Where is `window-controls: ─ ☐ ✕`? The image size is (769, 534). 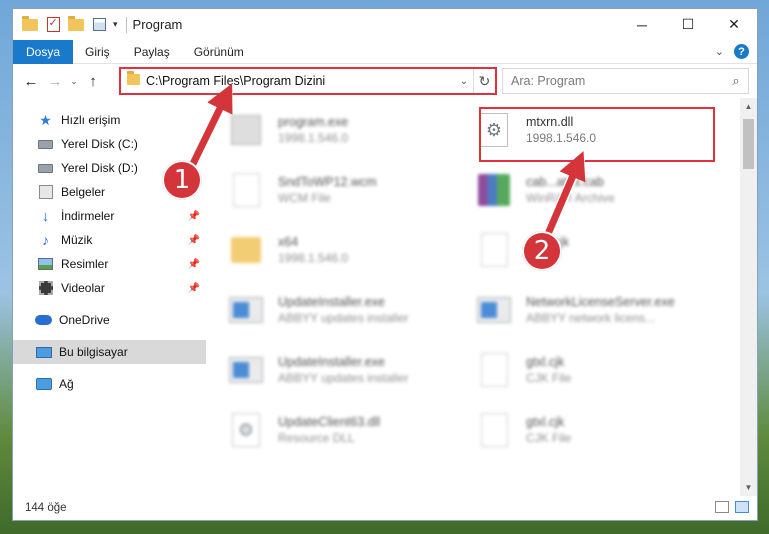 window-controls: ─ ☐ ✕ is located at coordinates (688, 24).